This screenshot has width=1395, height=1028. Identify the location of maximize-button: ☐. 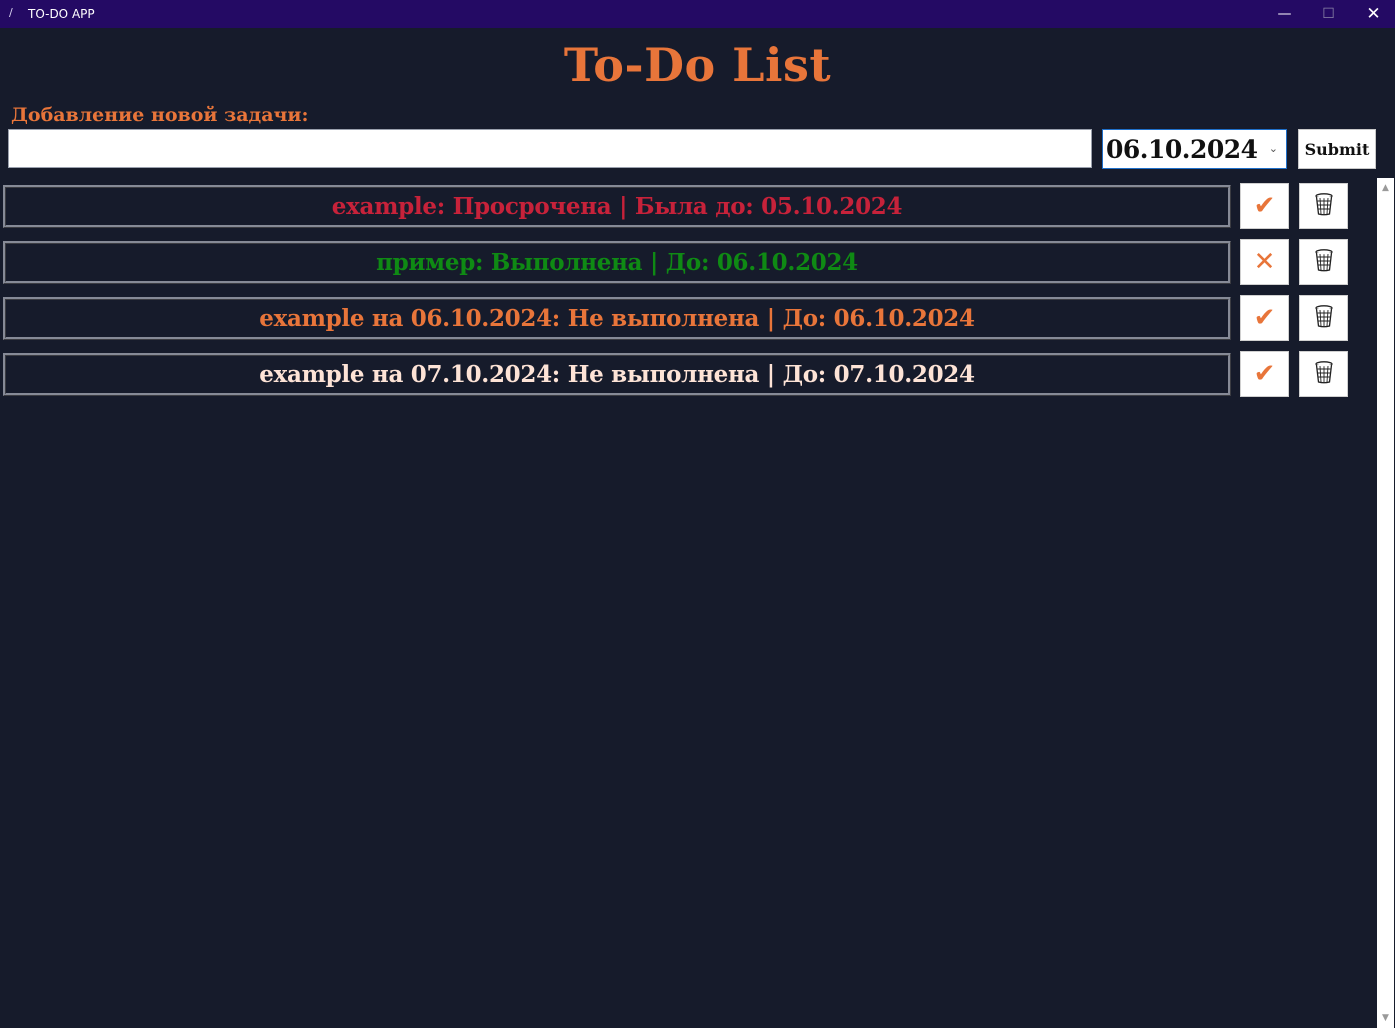
(1328, 14).